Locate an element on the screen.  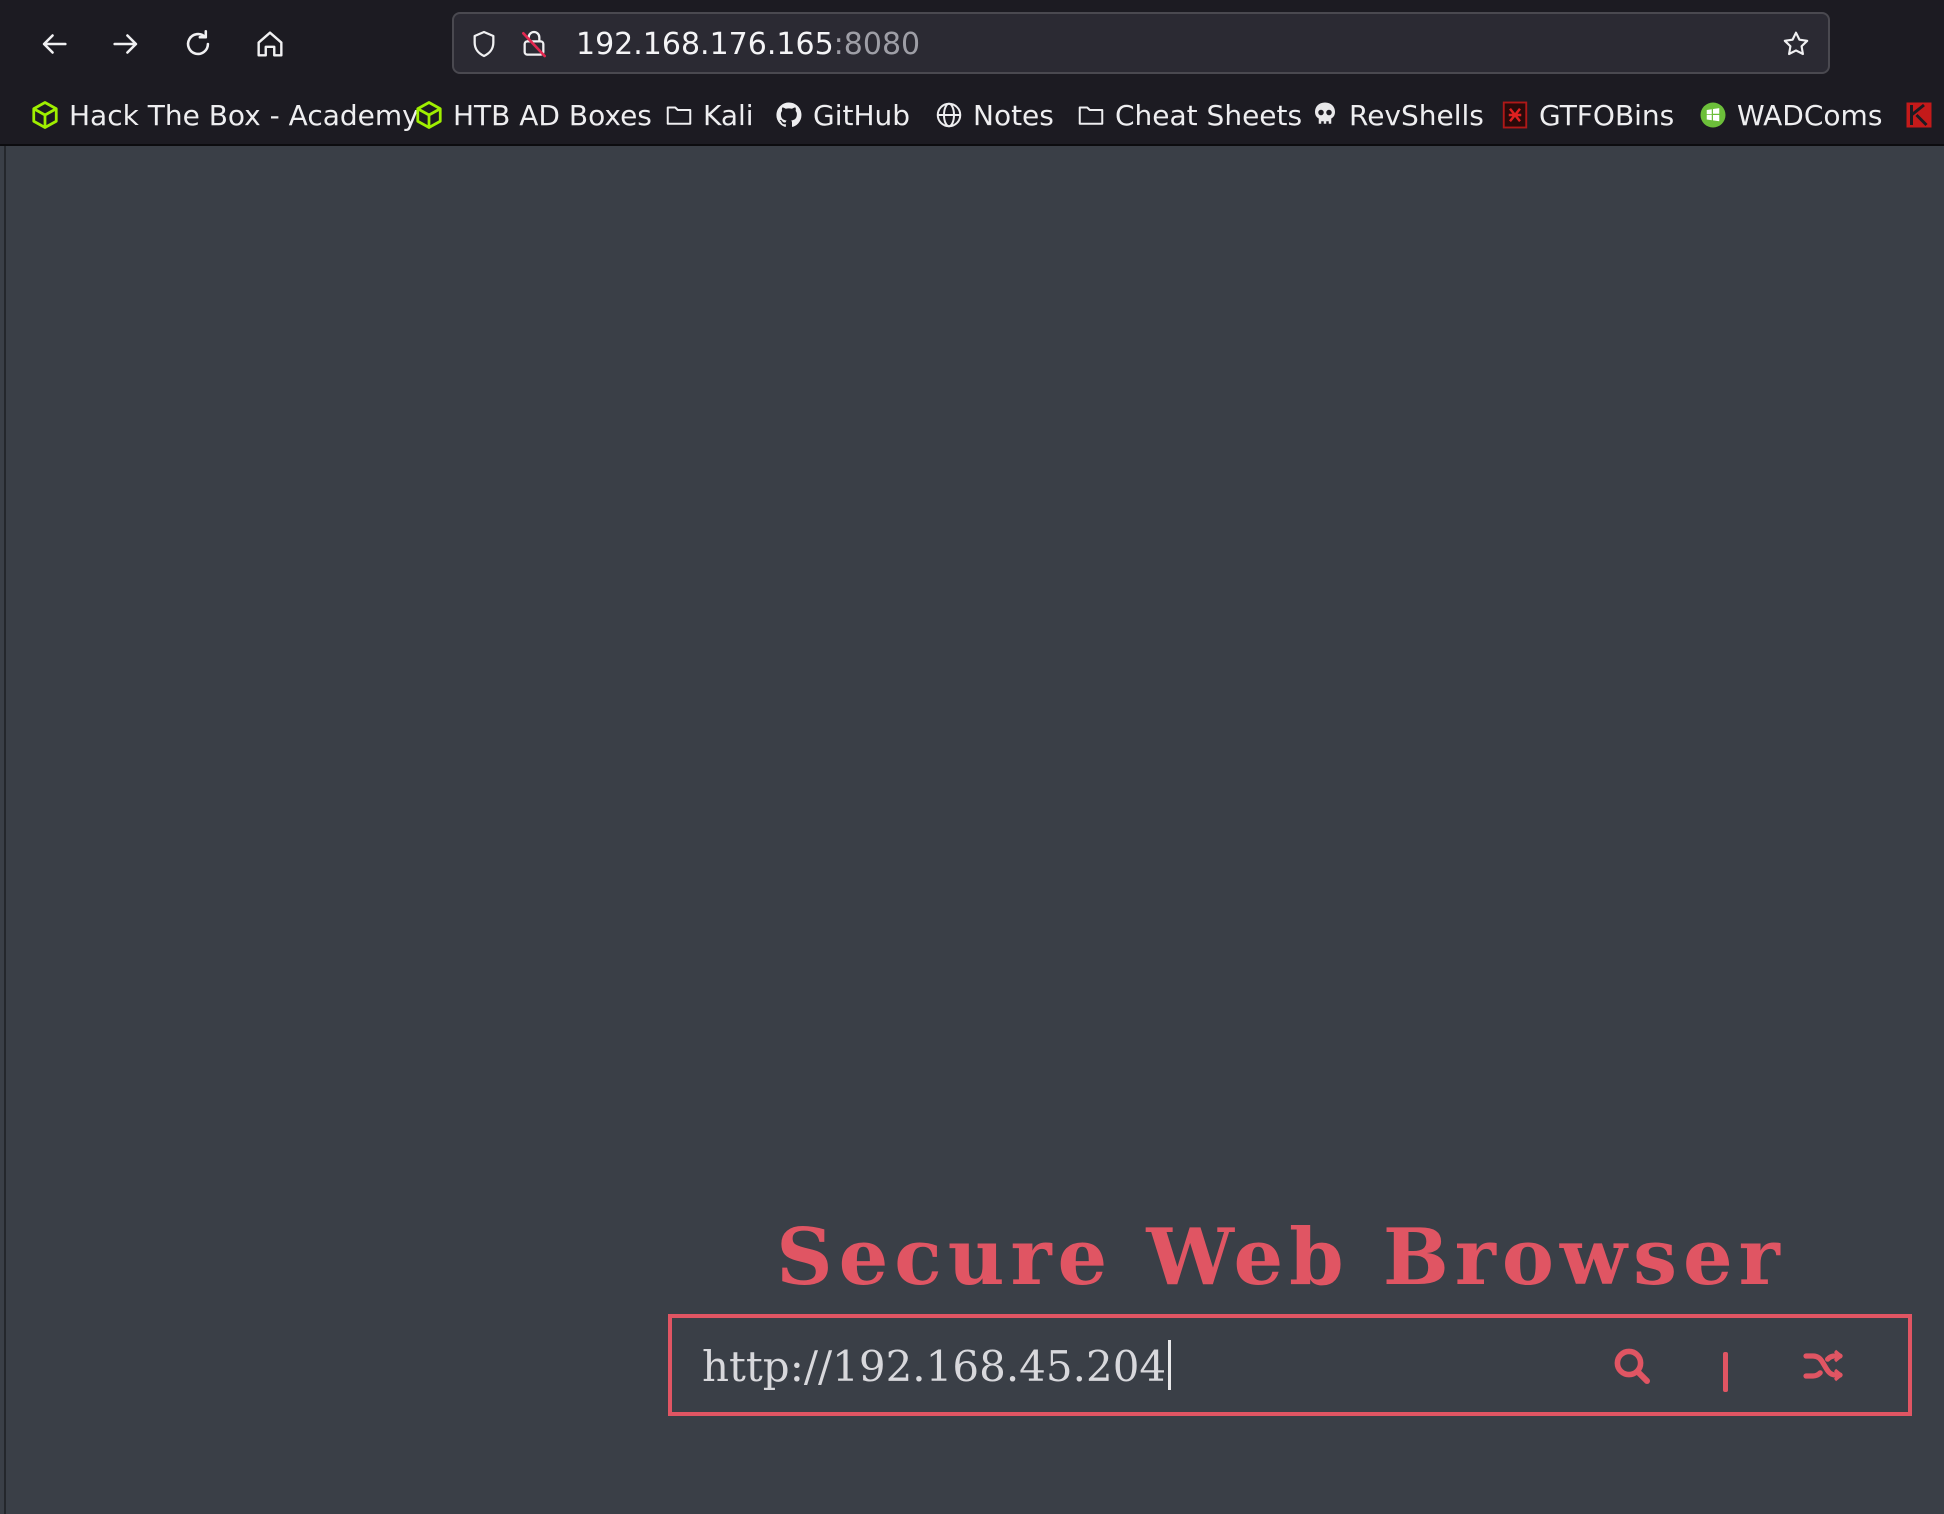
bookmark-label: Hack The Box - Academy is located at coordinates (244, 115).